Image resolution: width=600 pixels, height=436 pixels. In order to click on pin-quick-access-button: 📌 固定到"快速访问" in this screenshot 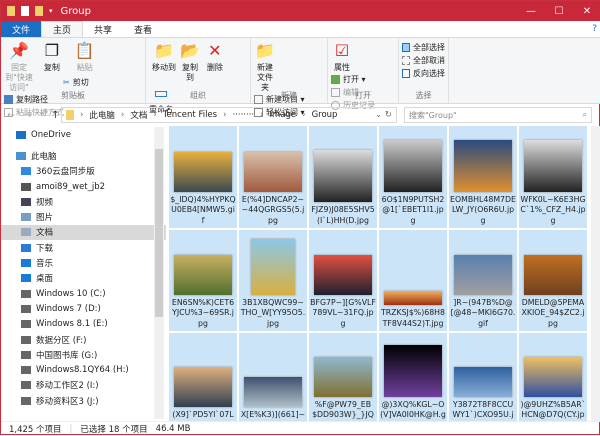, I will do `click(19, 67)`.